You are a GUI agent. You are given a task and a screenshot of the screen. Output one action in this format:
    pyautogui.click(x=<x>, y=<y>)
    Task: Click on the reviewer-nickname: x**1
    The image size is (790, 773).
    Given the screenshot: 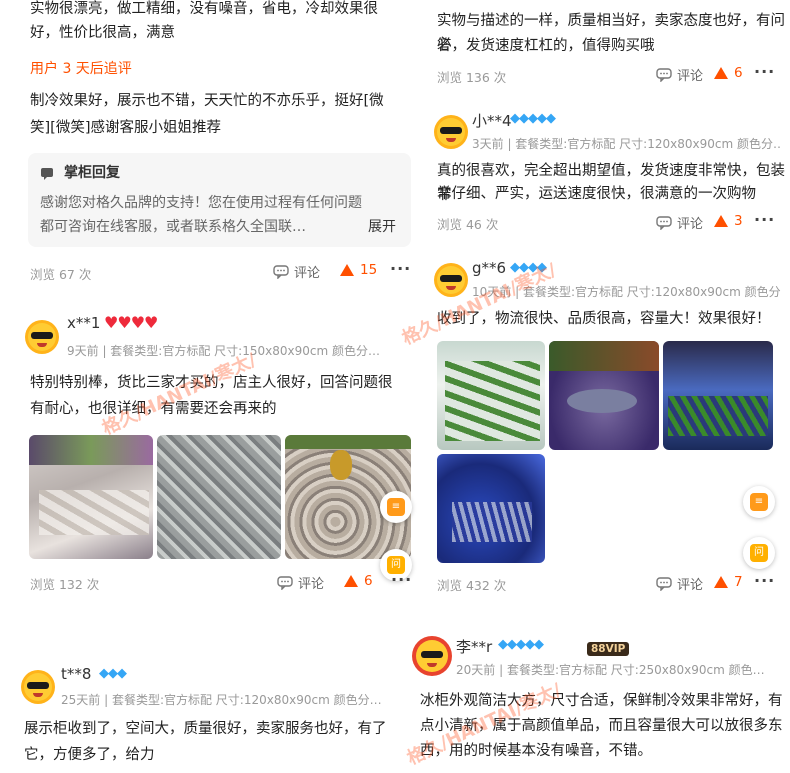 What is the action you would take?
    pyautogui.click(x=83, y=323)
    